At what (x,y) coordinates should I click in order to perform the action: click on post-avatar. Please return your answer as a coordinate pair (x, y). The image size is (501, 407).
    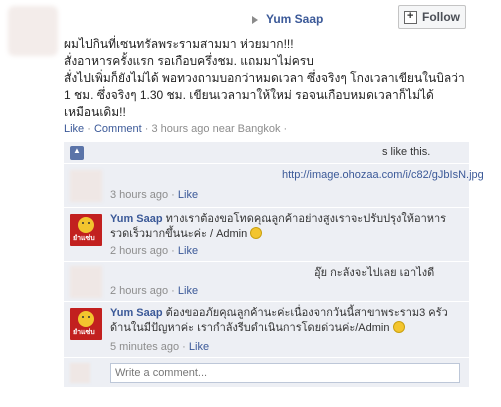
    Looking at the image, I should click on (33, 31).